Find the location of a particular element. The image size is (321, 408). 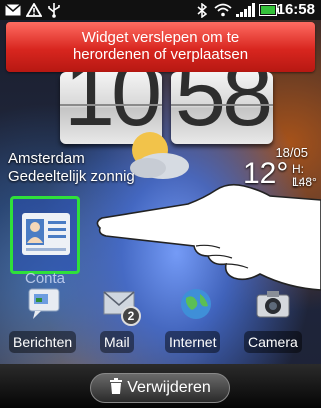

weather-city: Amsterdam is located at coordinates (46, 158).